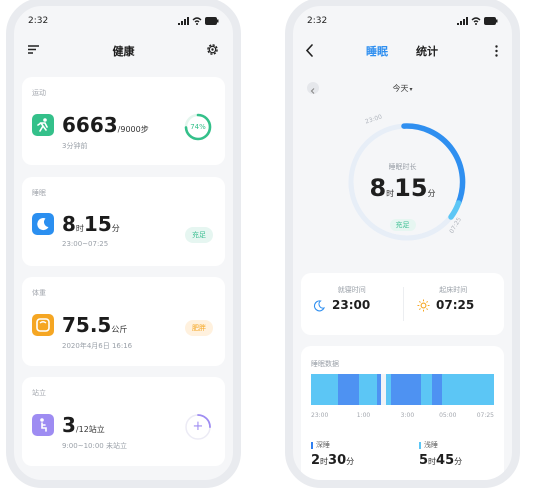 The height and width of the screenshot is (488, 535). I want to click on standing-goal: /12站立, so click(90, 429).